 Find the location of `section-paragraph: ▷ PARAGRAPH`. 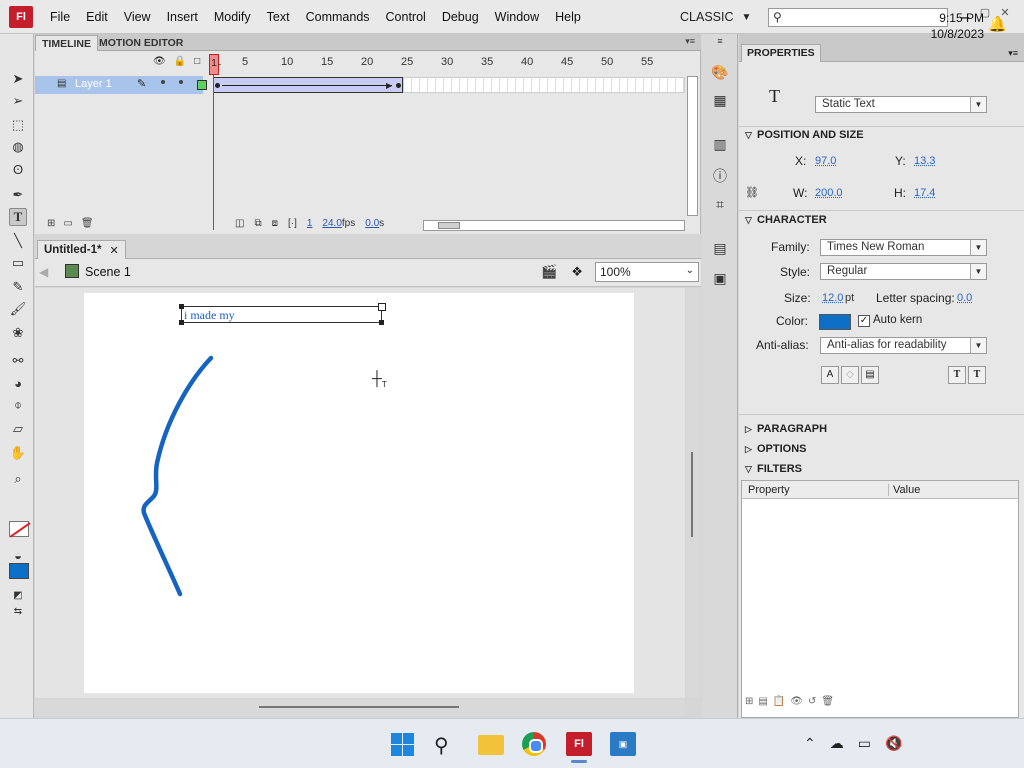

section-paragraph: ▷ PARAGRAPH is located at coordinates (786, 429).